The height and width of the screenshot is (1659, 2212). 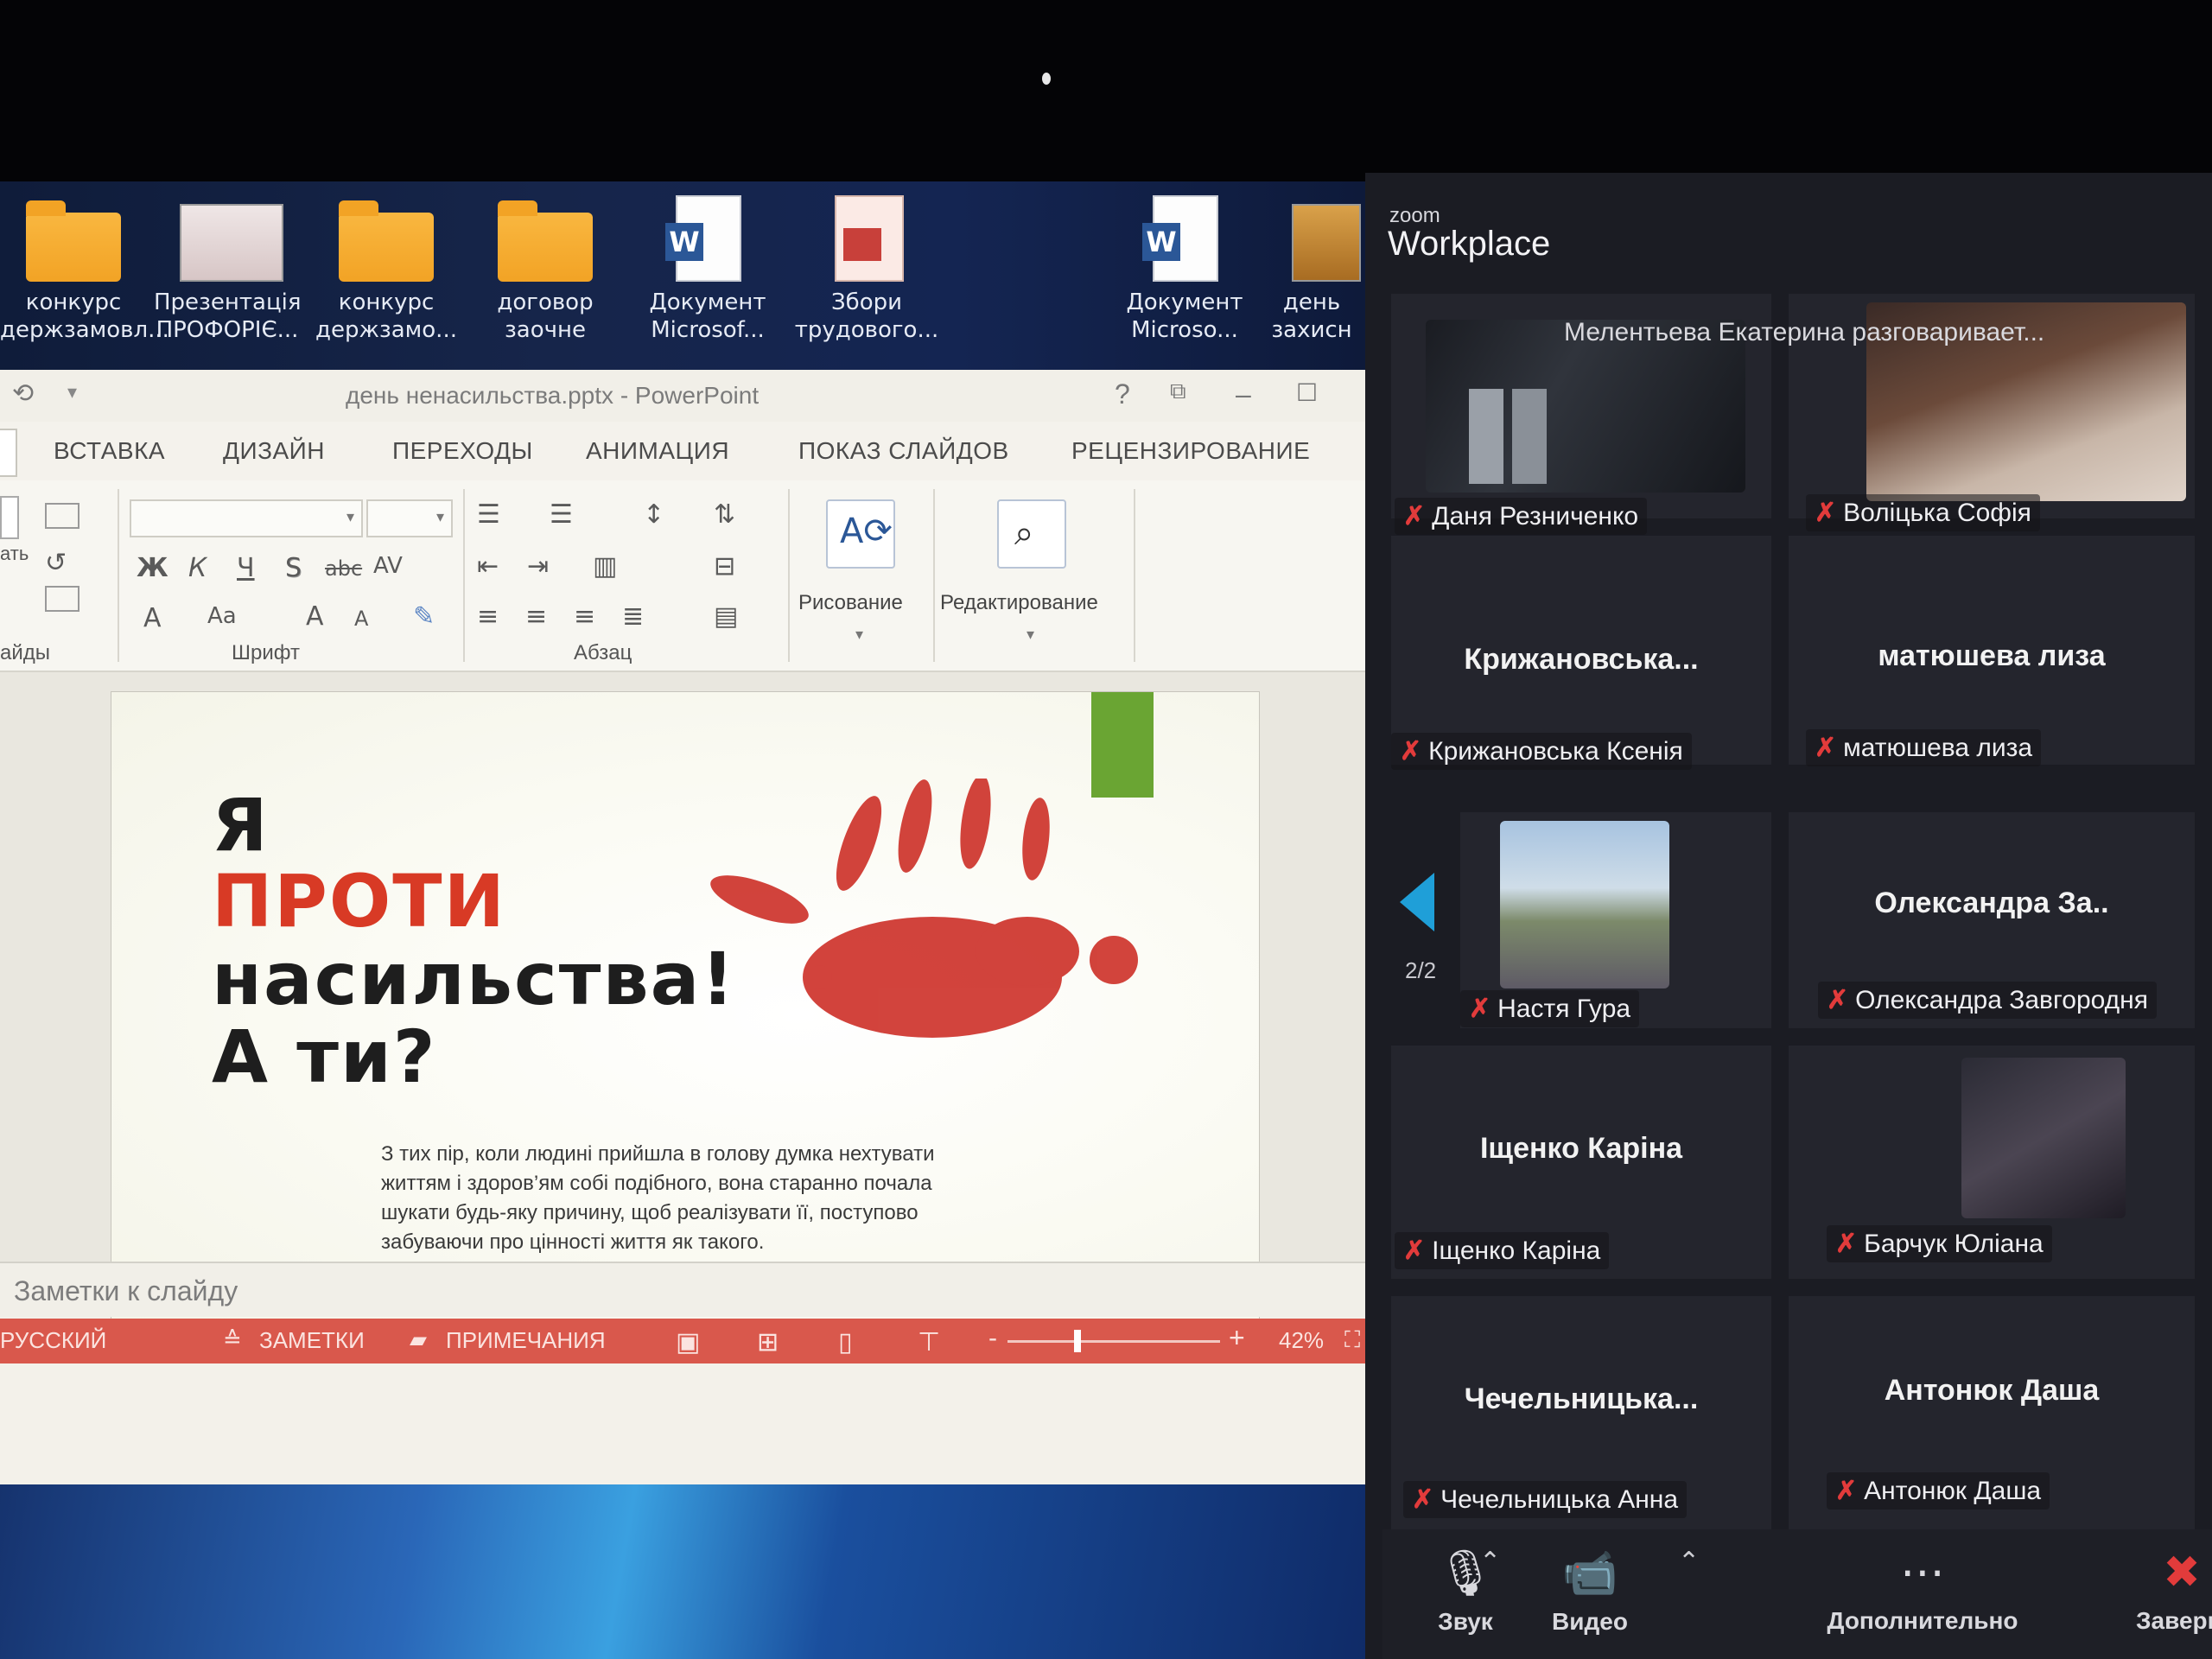 I want to click on tab-animation: АНИМАЦИЯ, so click(x=657, y=451).